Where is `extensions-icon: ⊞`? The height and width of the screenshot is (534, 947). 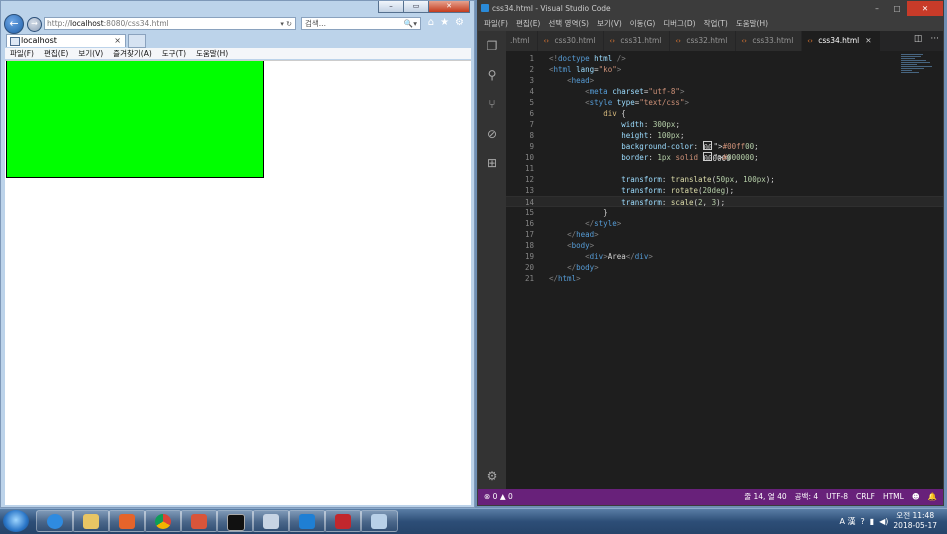 extensions-icon: ⊞ is located at coordinates (492, 163).